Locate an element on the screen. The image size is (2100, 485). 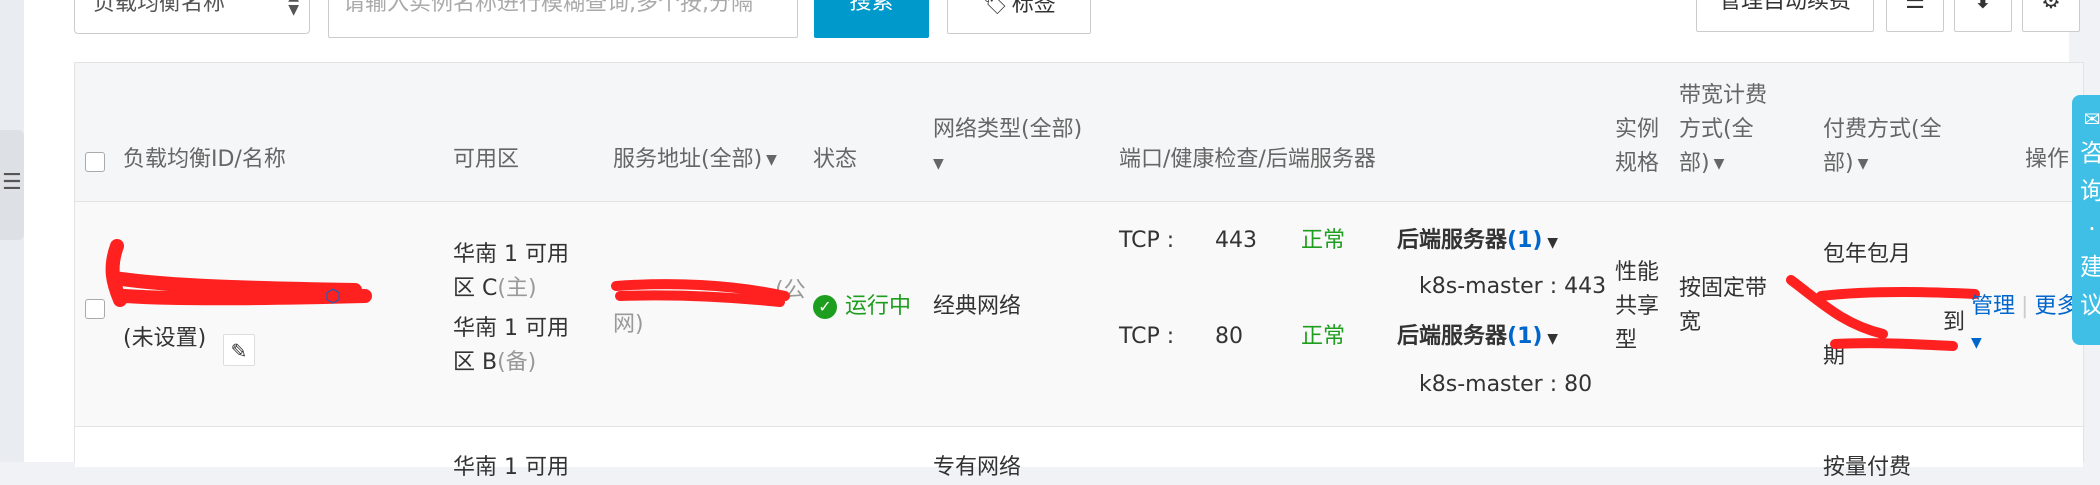
header-bandwidth-line1: 带宽计费 is located at coordinates (1723, 95).